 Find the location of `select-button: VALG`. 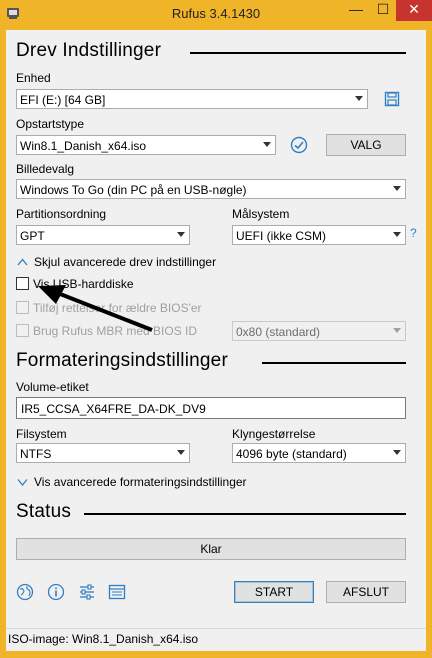

select-button: VALG is located at coordinates (366, 145).